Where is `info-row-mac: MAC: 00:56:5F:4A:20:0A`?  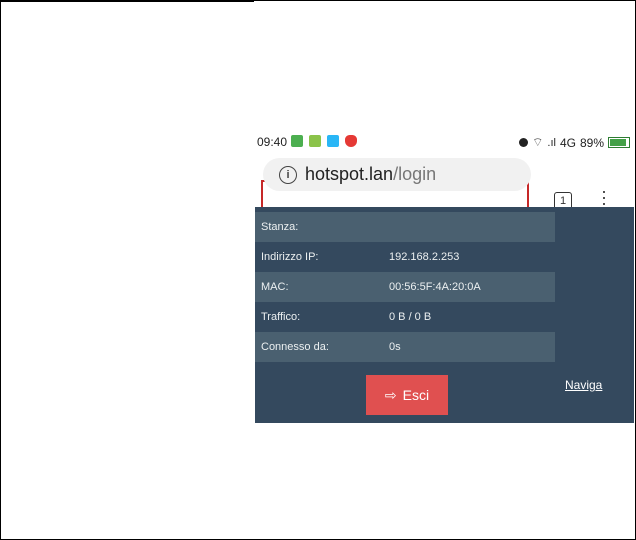
info-row-mac: MAC: 00:56:5F:4A:20:0A is located at coordinates (405, 287).